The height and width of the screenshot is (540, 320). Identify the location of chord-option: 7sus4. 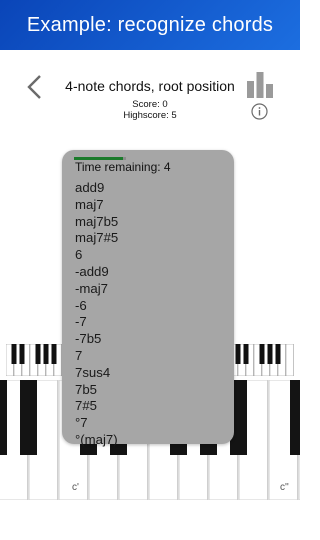
(96, 373).